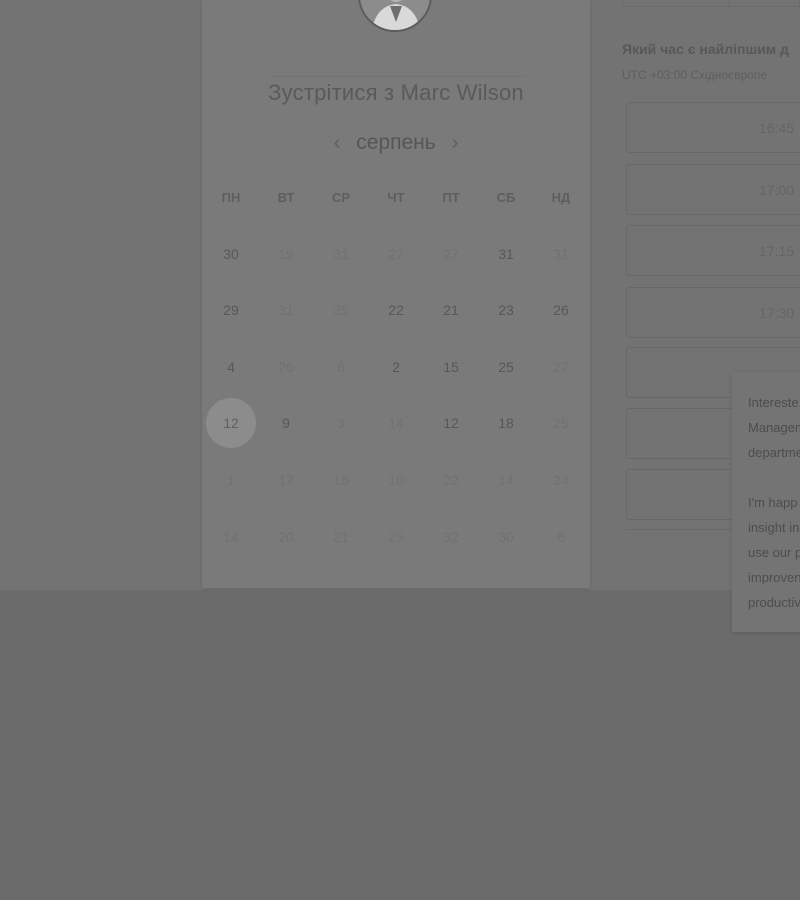 The image size is (800, 900). Describe the element at coordinates (231, 480) in the screenshot. I see `calendar-day: 1` at that location.